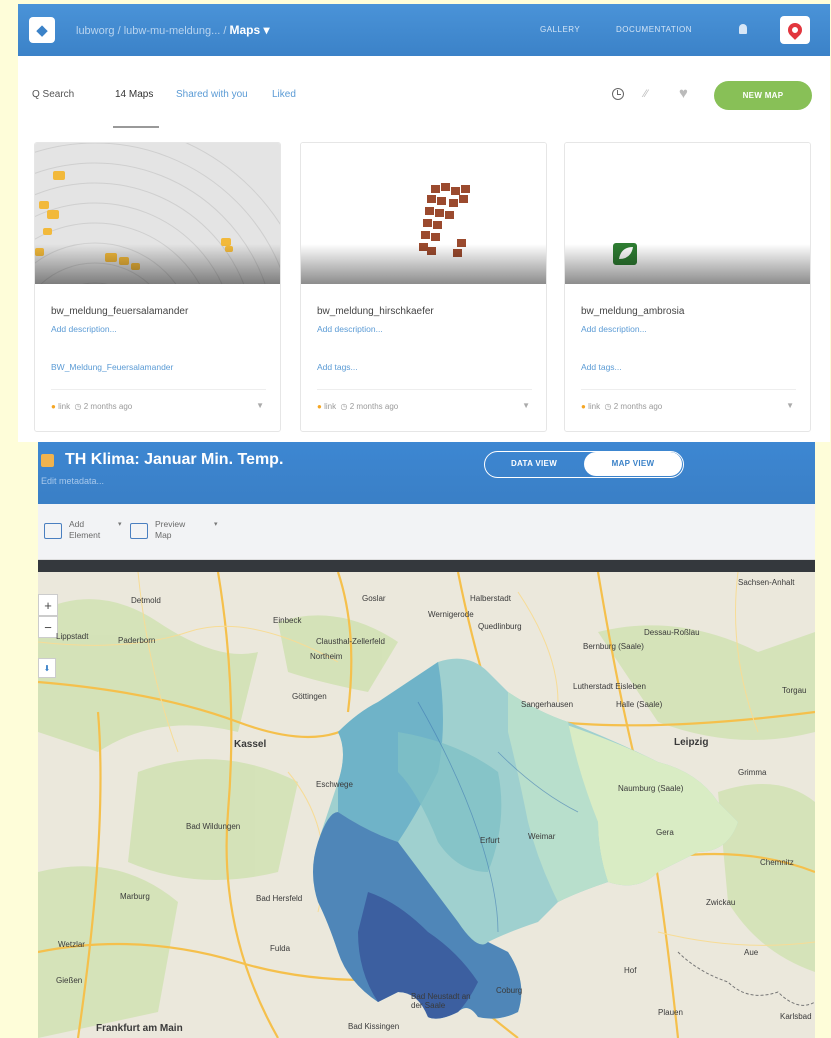 This screenshot has height=1038, width=831. I want to click on new-map-button: NEW MAP, so click(763, 95).